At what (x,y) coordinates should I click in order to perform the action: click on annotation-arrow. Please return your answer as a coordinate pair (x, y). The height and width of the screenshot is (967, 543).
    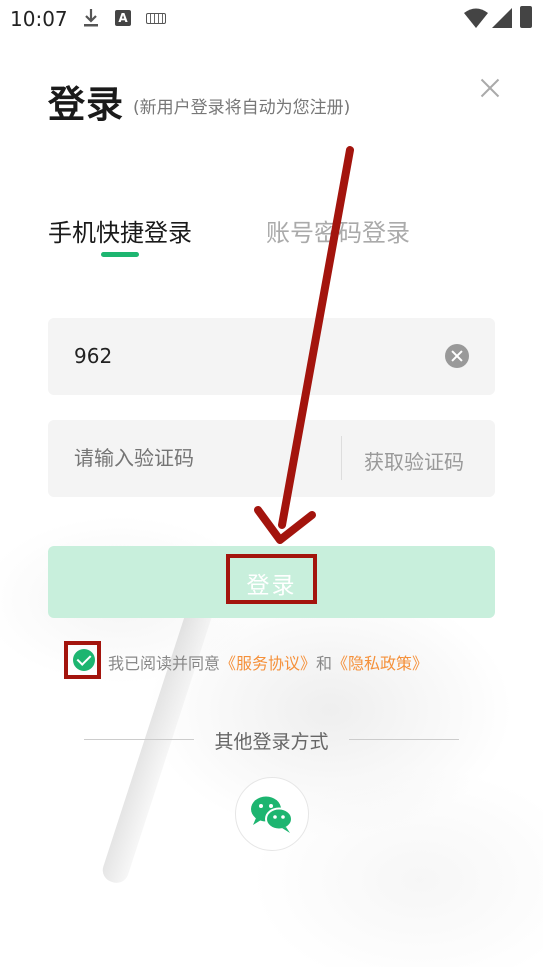
    Looking at the image, I should click on (304, 345).